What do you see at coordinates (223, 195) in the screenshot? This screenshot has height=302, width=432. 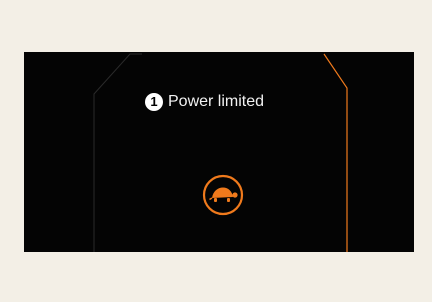 I see `turtle-icon` at bounding box center [223, 195].